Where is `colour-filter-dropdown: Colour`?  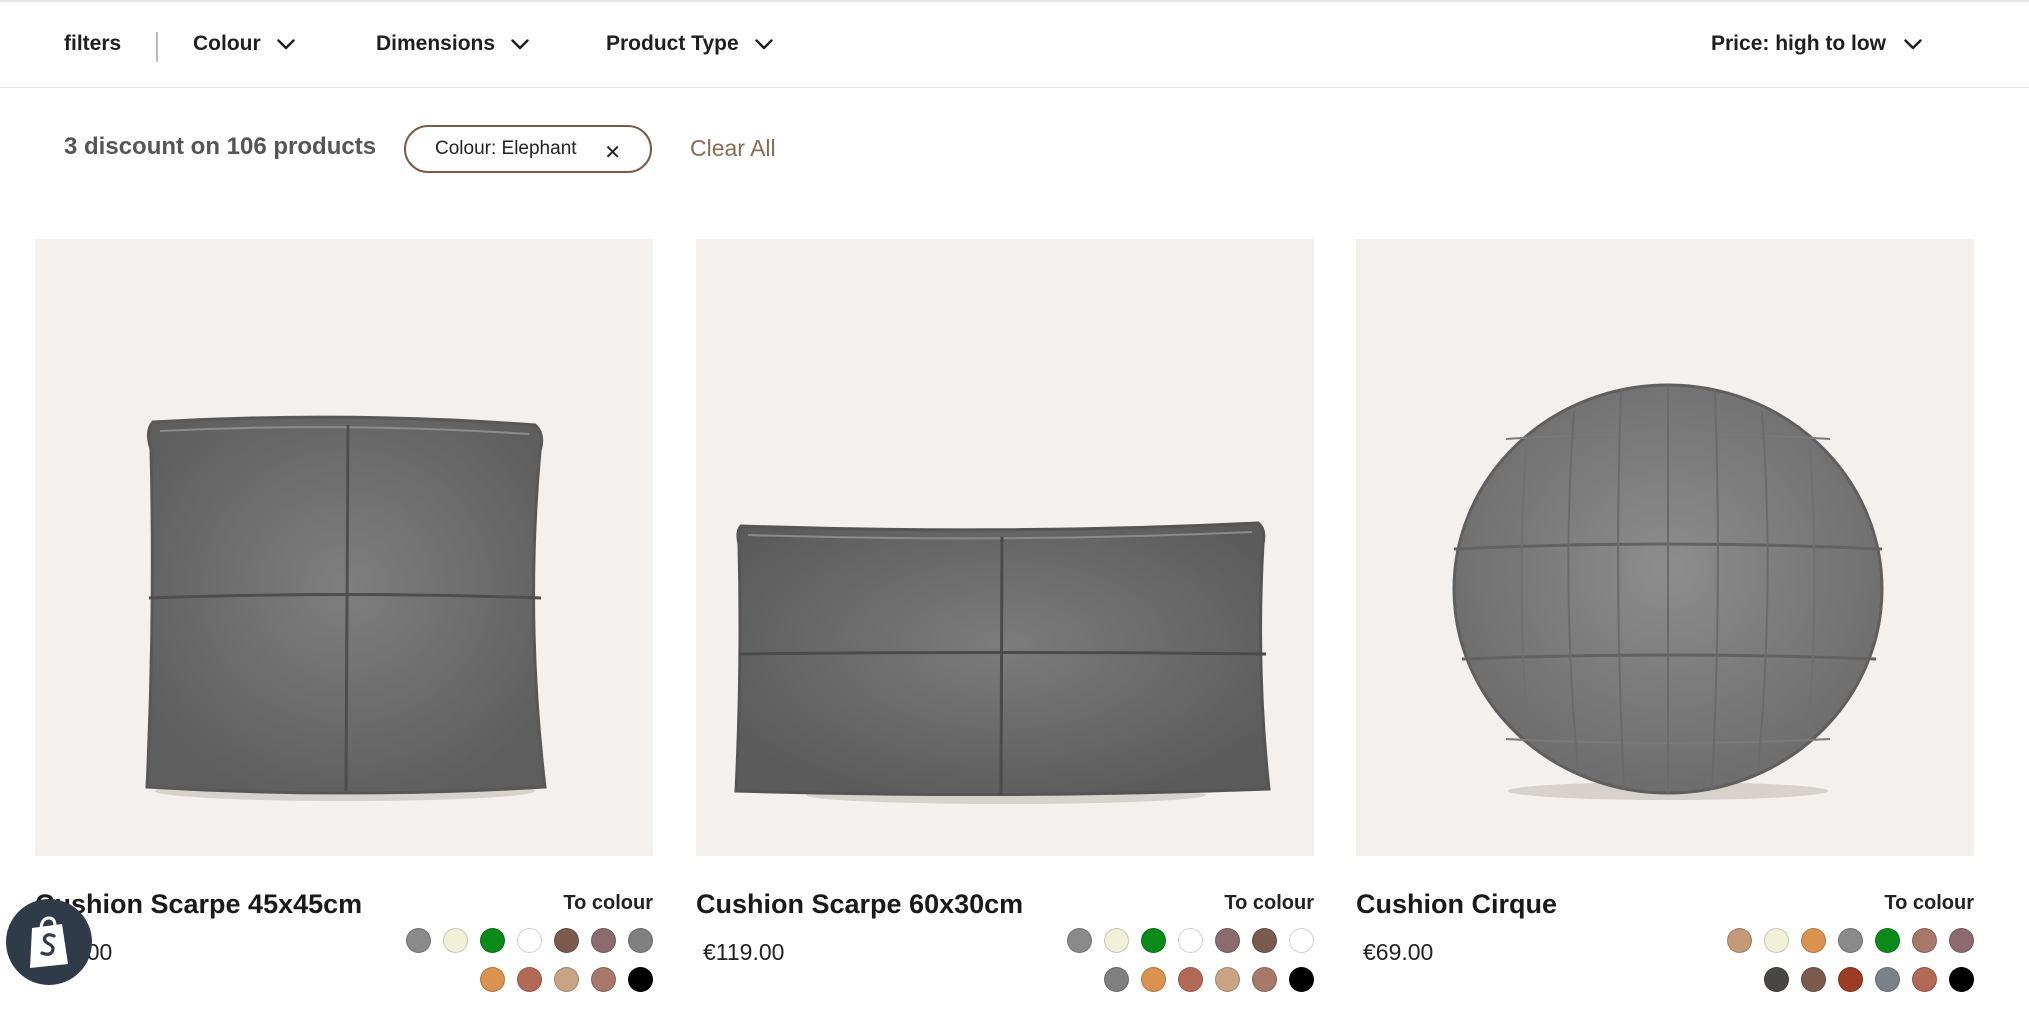 colour-filter-dropdown: Colour is located at coordinates (244, 44).